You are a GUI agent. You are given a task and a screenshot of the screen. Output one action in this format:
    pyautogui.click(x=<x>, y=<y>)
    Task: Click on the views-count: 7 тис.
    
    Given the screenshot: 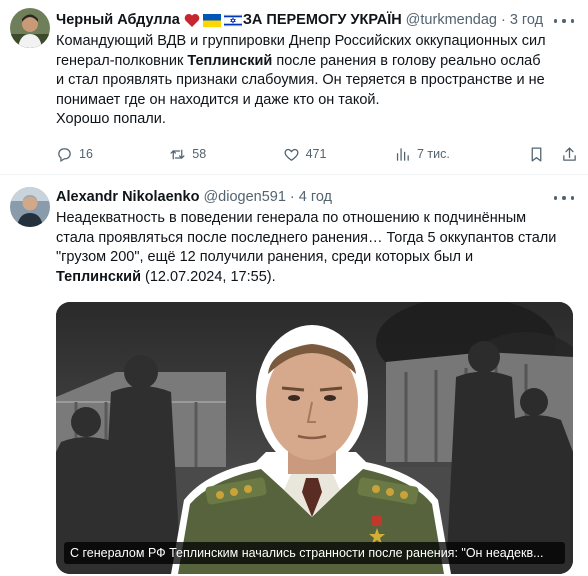 What is the action you would take?
    pyautogui.click(x=433, y=154)
    